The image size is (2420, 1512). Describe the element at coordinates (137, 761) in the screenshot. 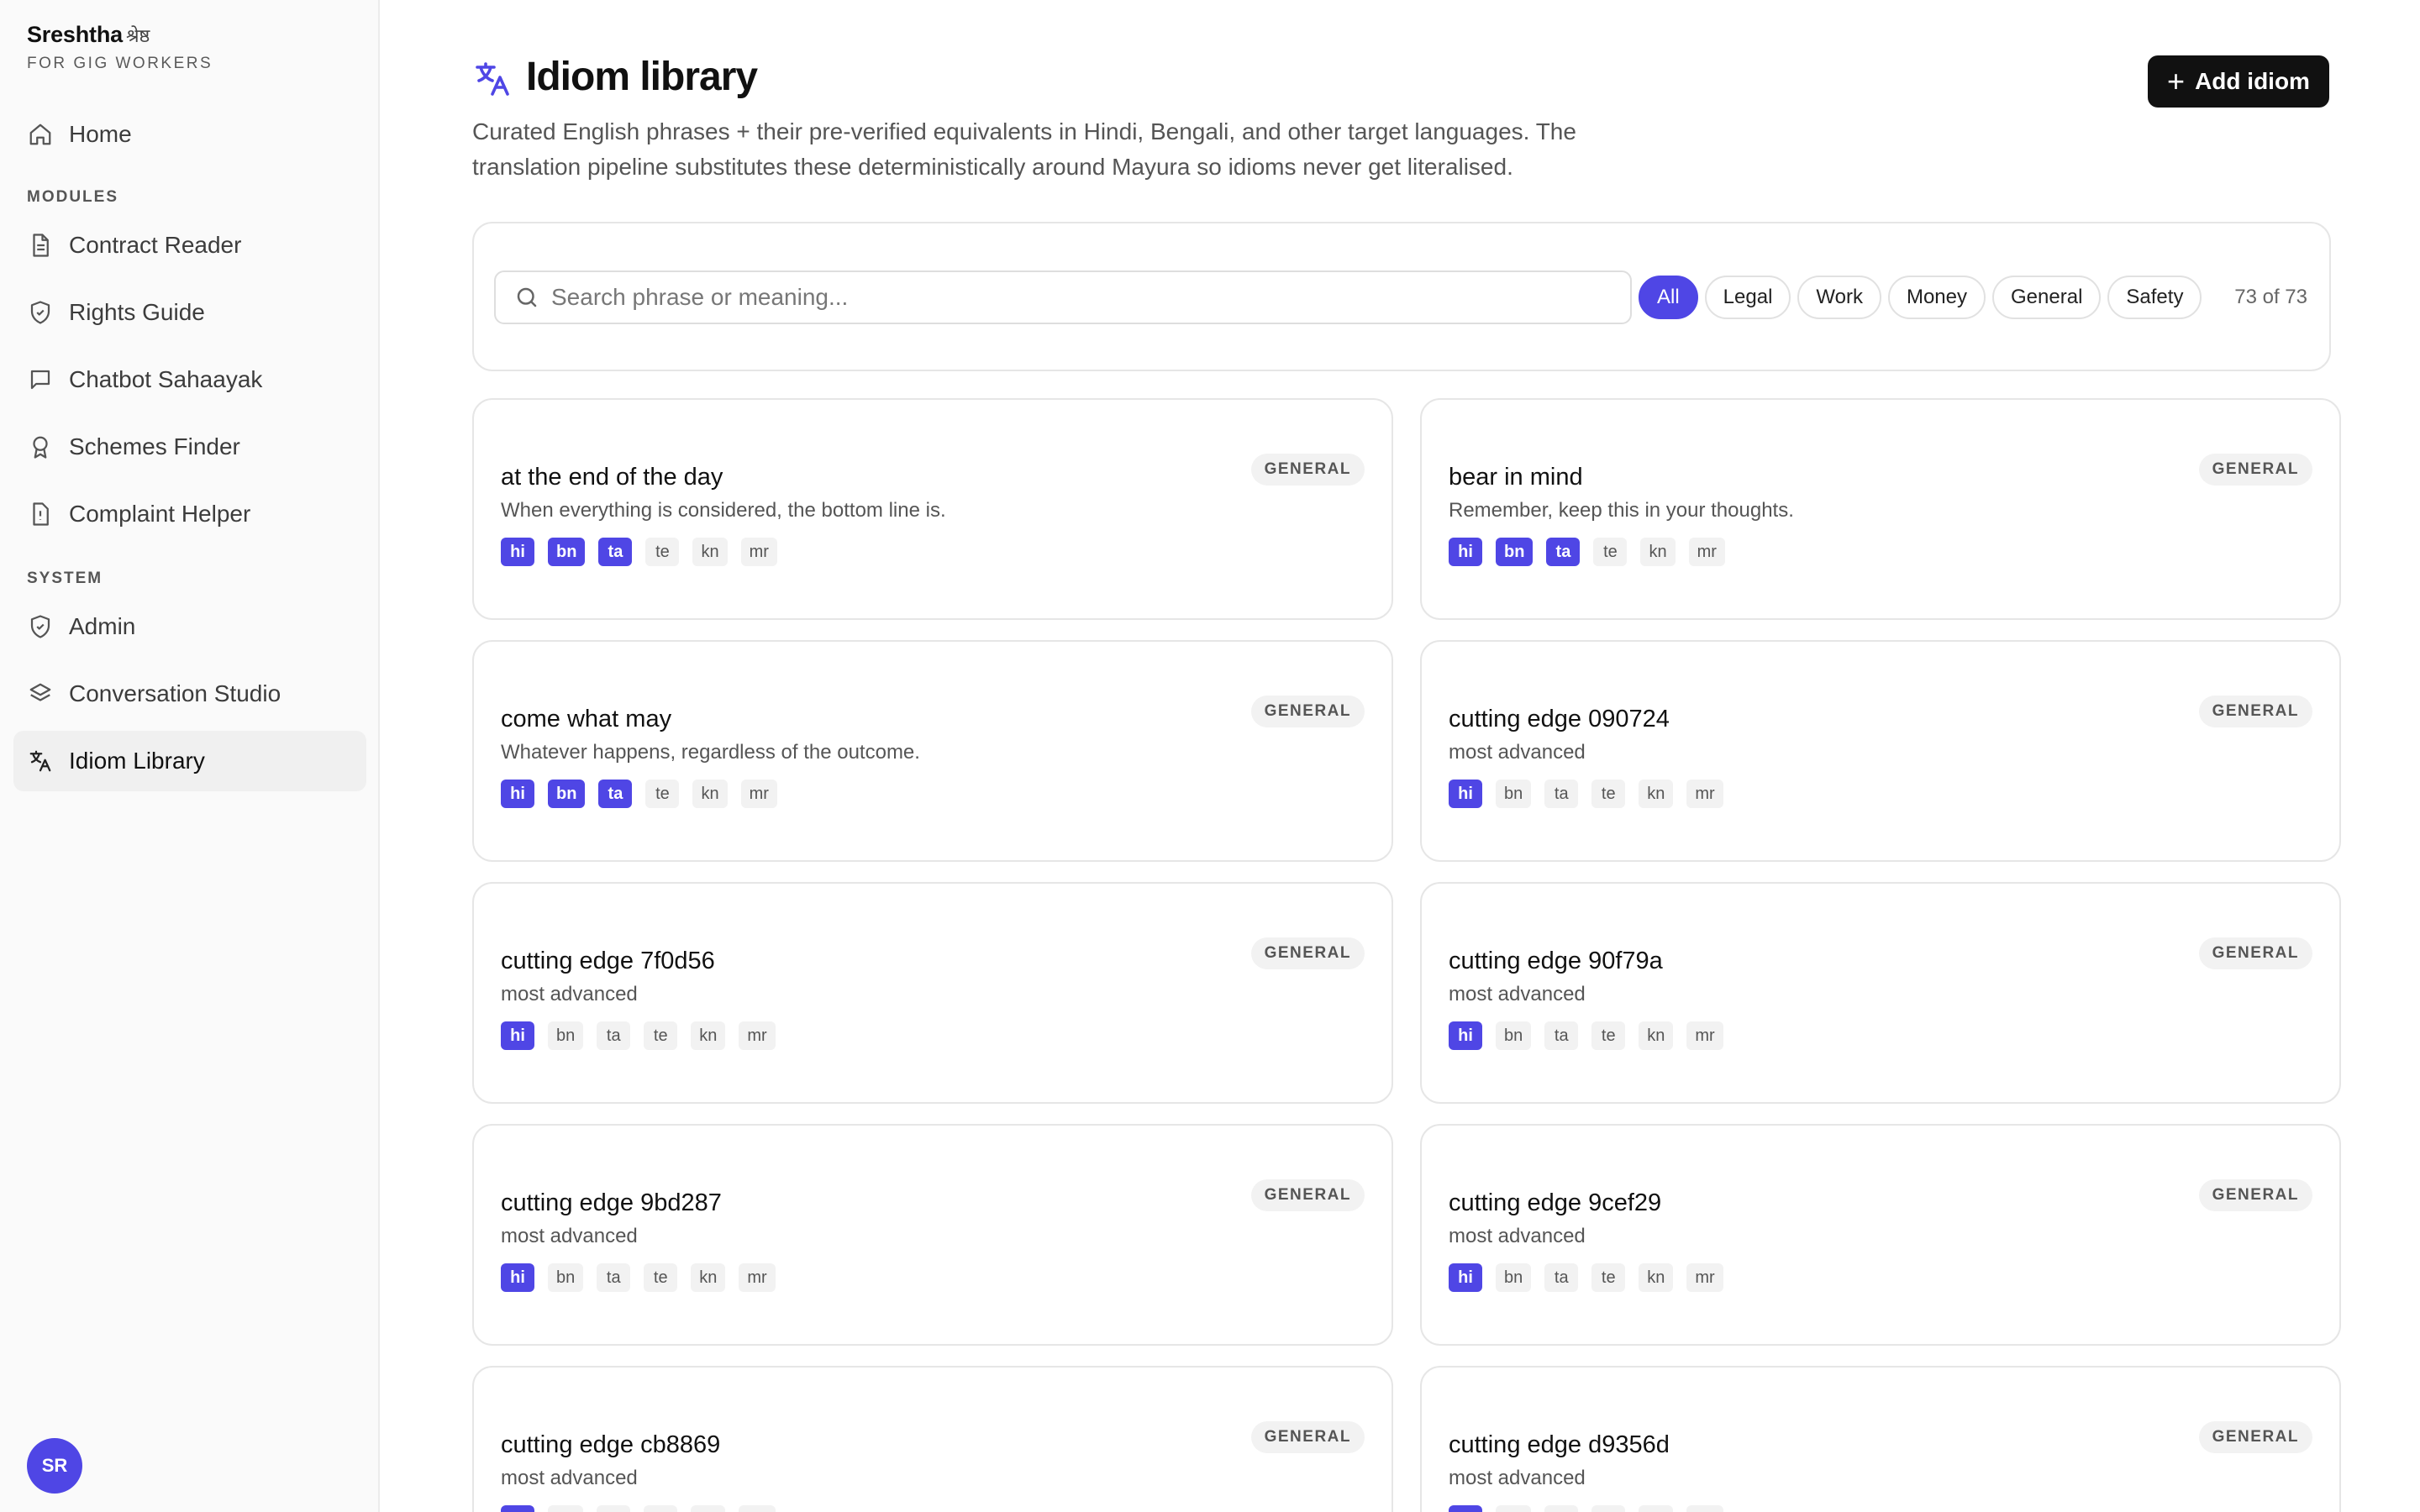

I see `sidebar-item-label: Idiom Library` at that location.